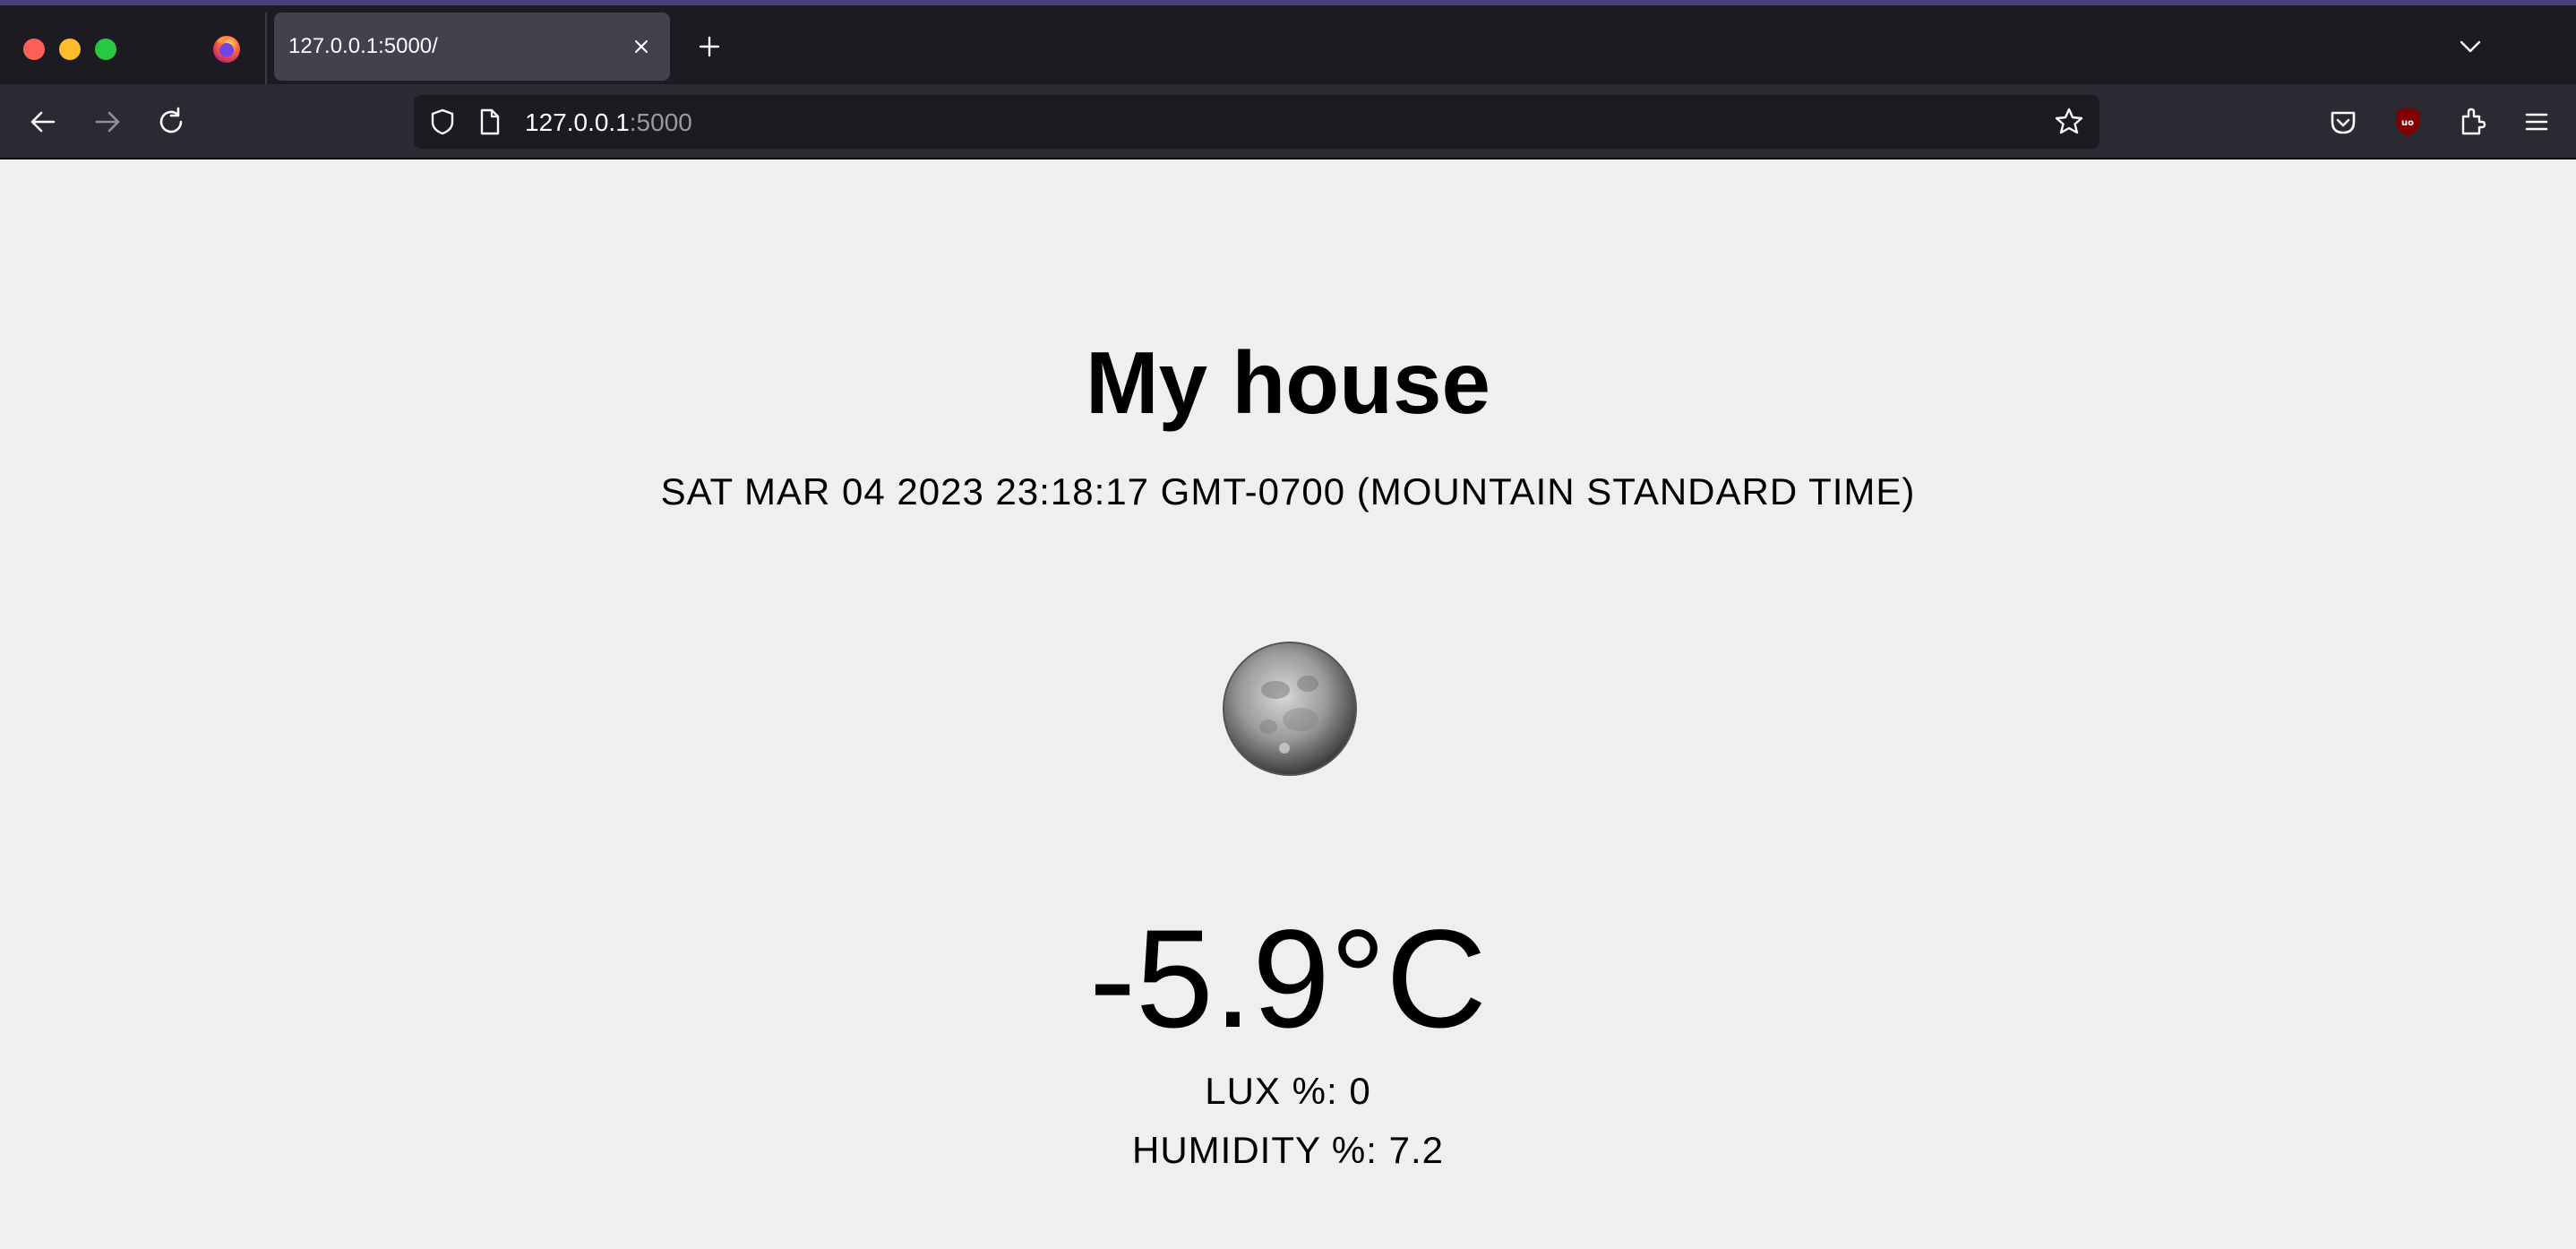 This screenshot has height=1249, width=2576. I want to click on minimize-window-icon, so click(70, 49).